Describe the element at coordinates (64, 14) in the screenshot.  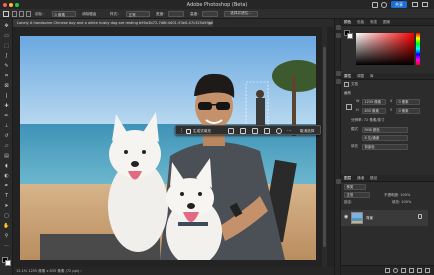
I see `feather-input: 0 像素` at that location.